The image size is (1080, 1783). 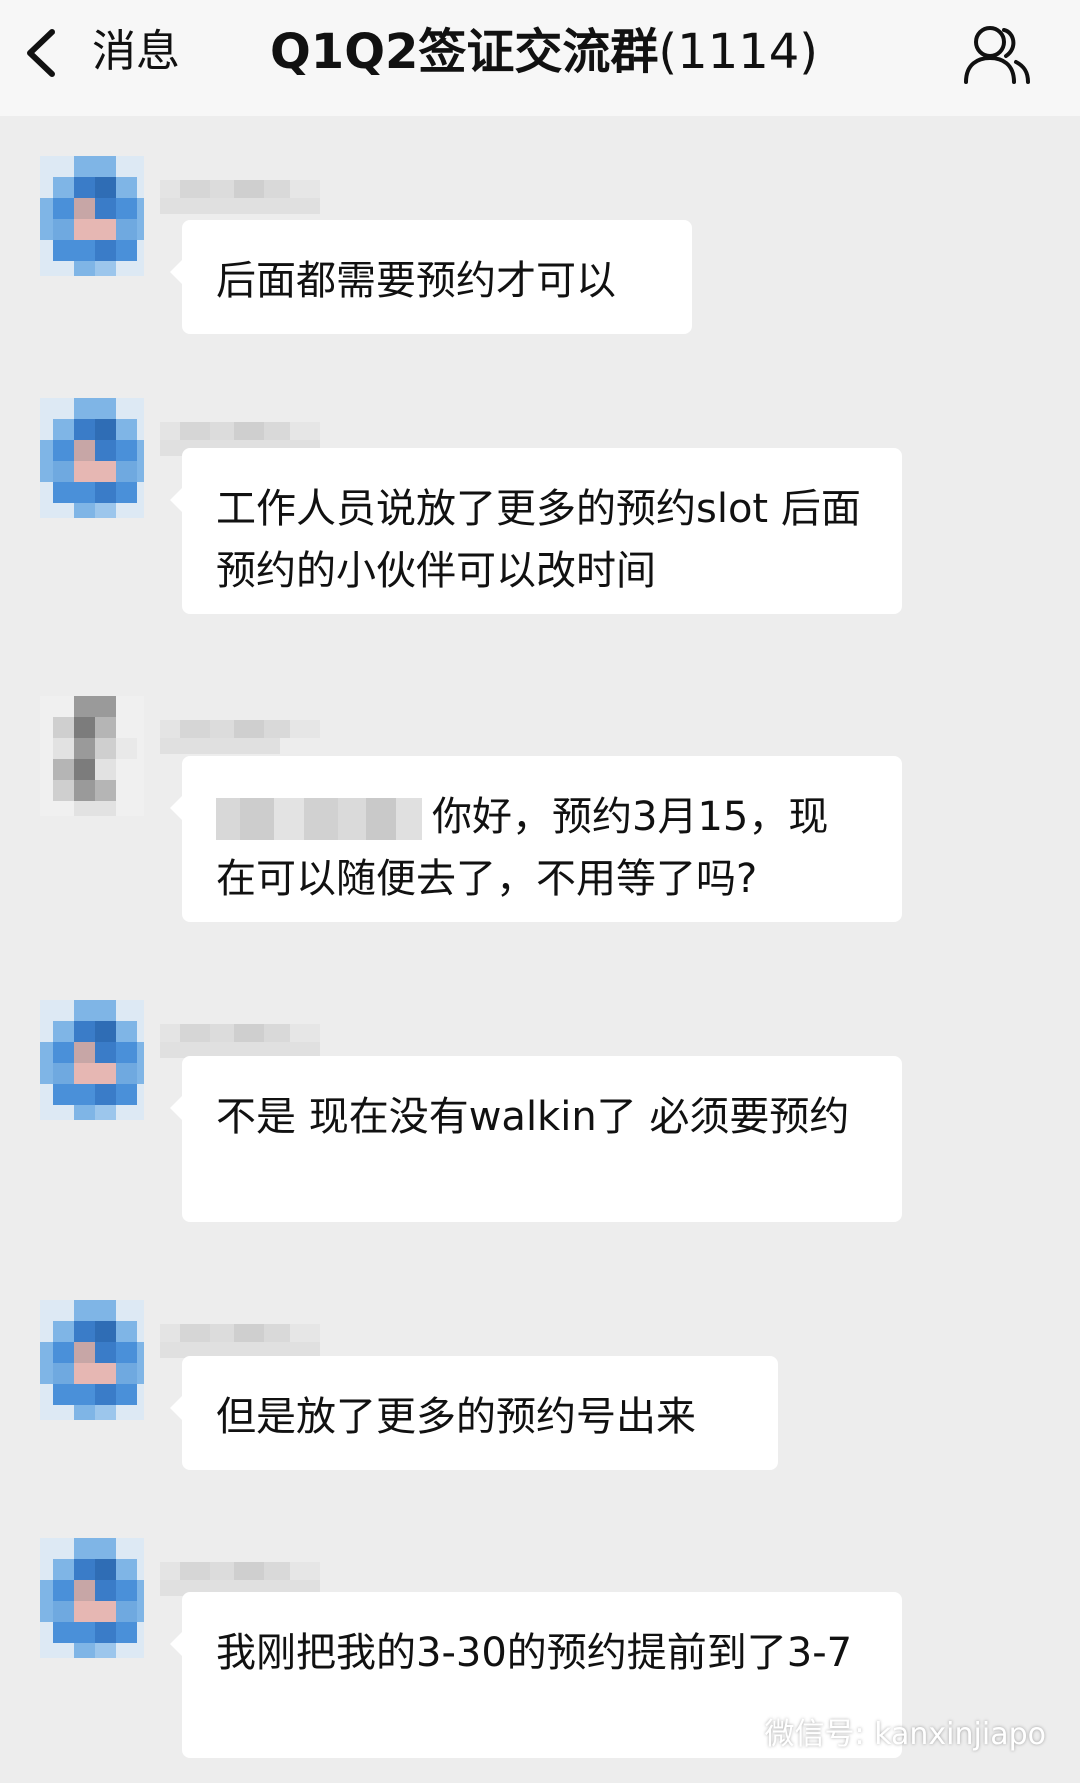 What do you see at coordinates (996, 55) in the screenshot?
I see `group-members-icon` at bounding box center [996, 55].